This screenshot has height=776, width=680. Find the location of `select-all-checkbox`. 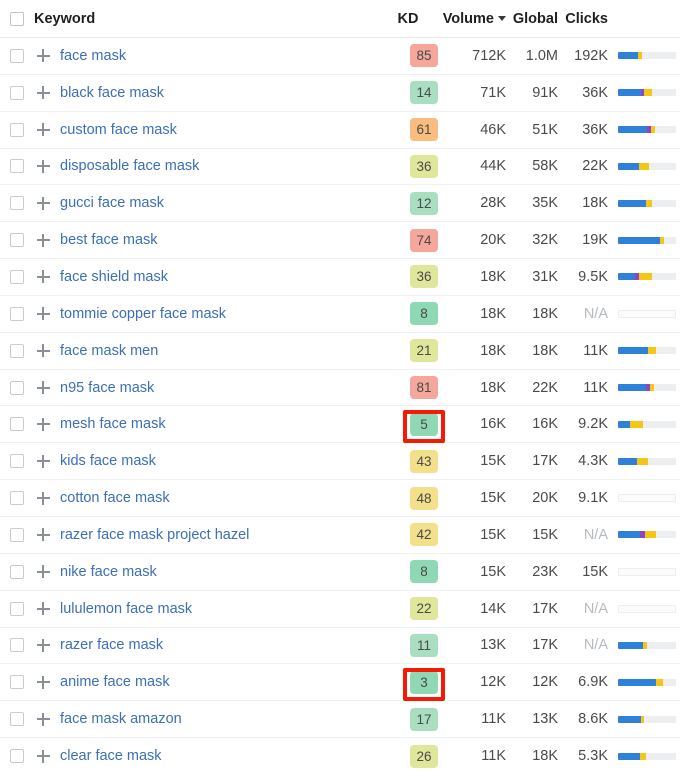

select-all-checkbox is located at coordinates (17, 18).